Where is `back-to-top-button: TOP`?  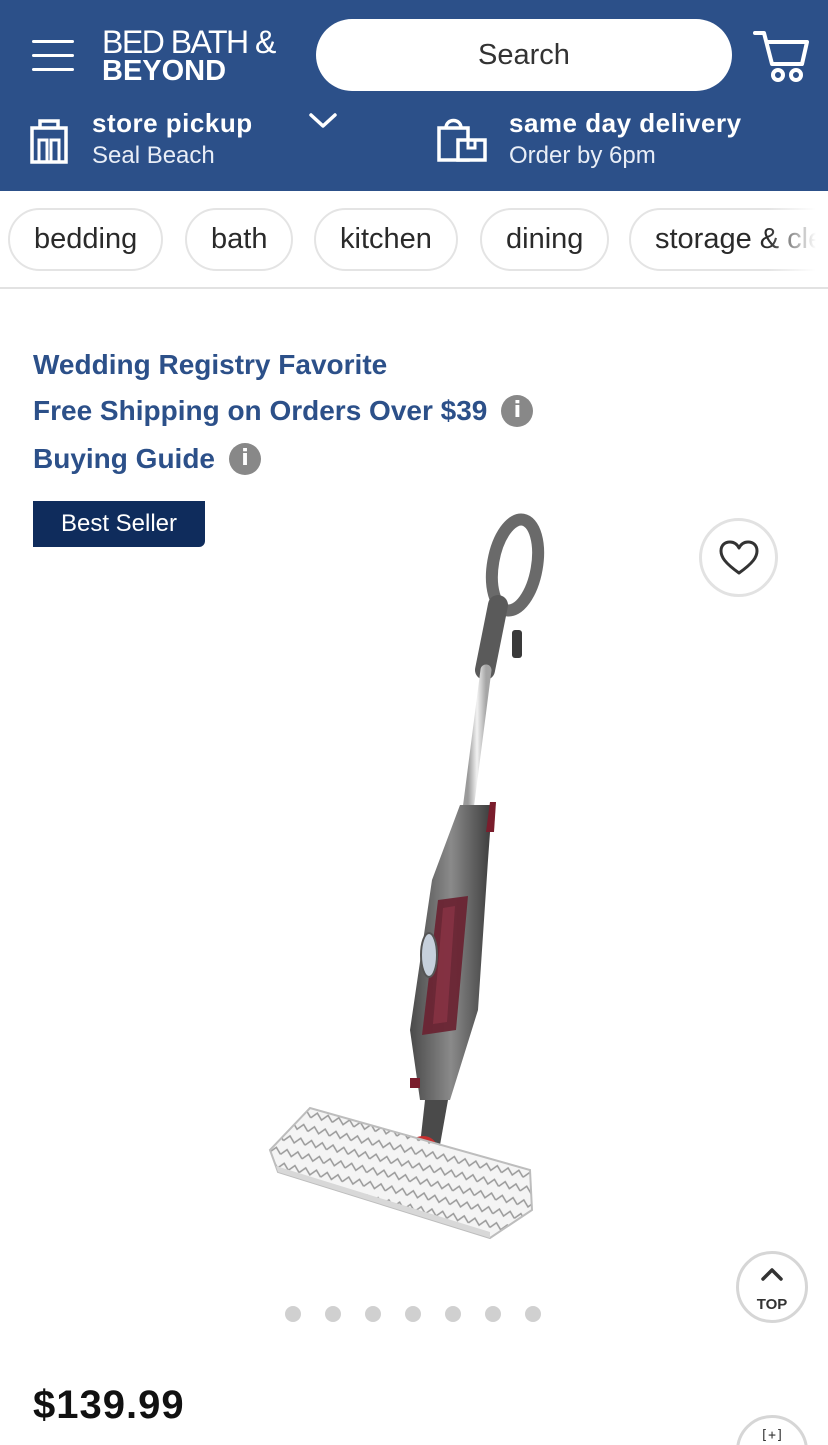 back-to-top-button: TOP is located at coordinates (772, 1287).